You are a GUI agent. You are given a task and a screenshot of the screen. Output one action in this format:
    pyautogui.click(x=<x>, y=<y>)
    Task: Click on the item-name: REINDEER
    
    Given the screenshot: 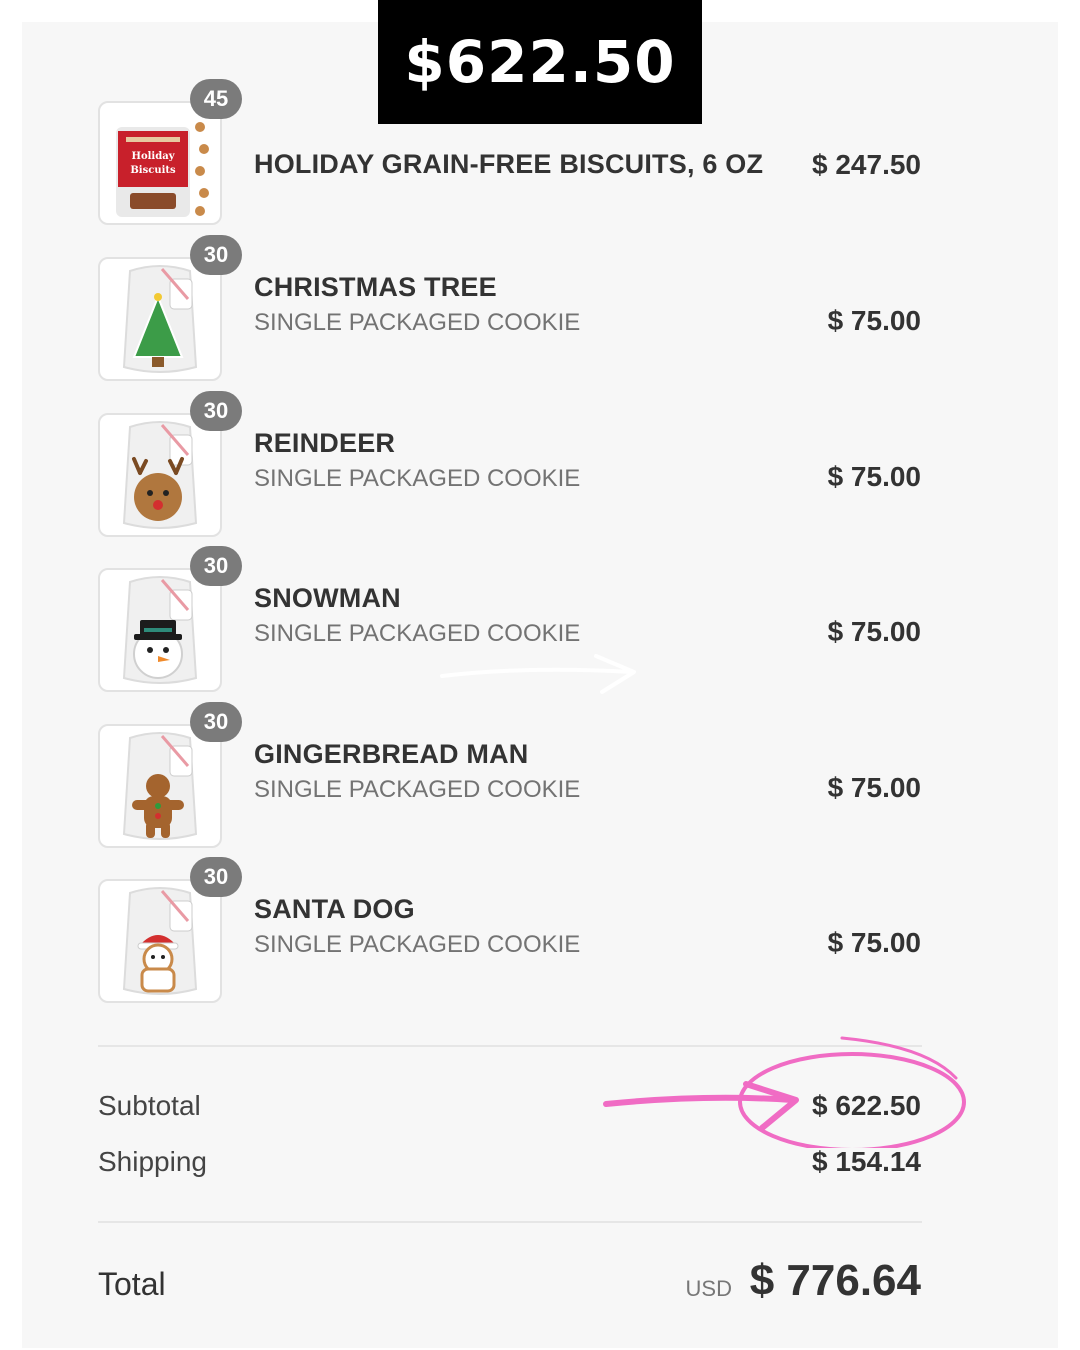 What is the action you would take?
    pyautogui.click(x=325, y=443)
    